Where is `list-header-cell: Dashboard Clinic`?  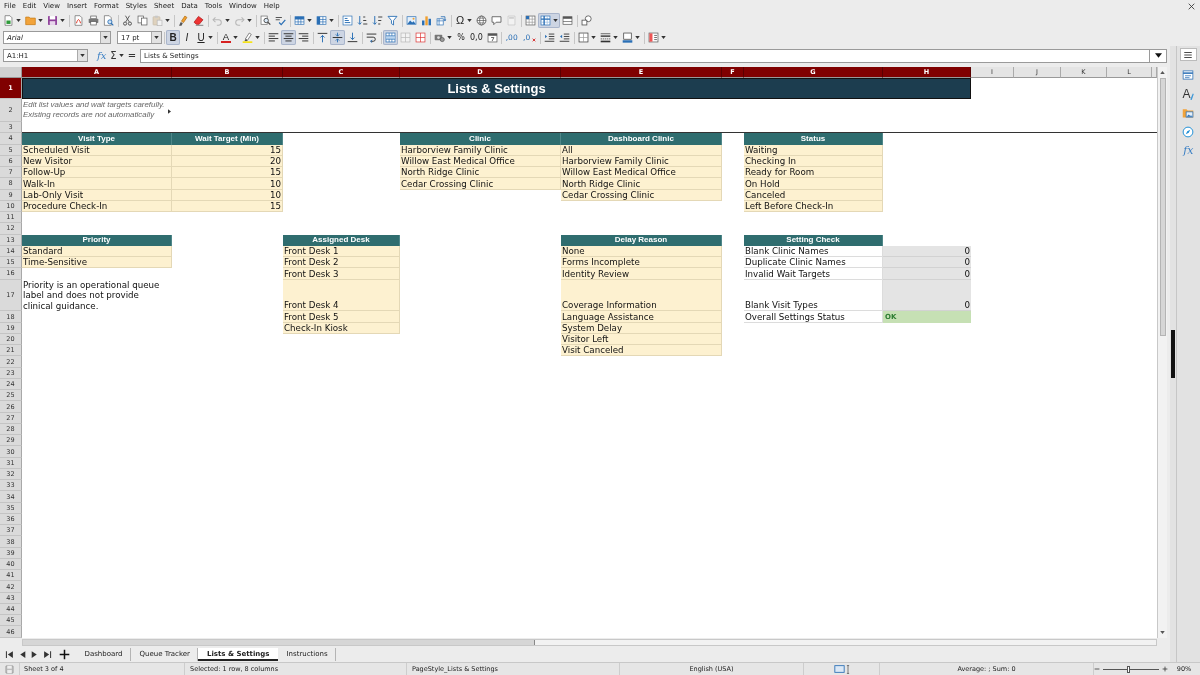
list-header-cell: Dashboard Clinic is located at coordinates (641, 139).